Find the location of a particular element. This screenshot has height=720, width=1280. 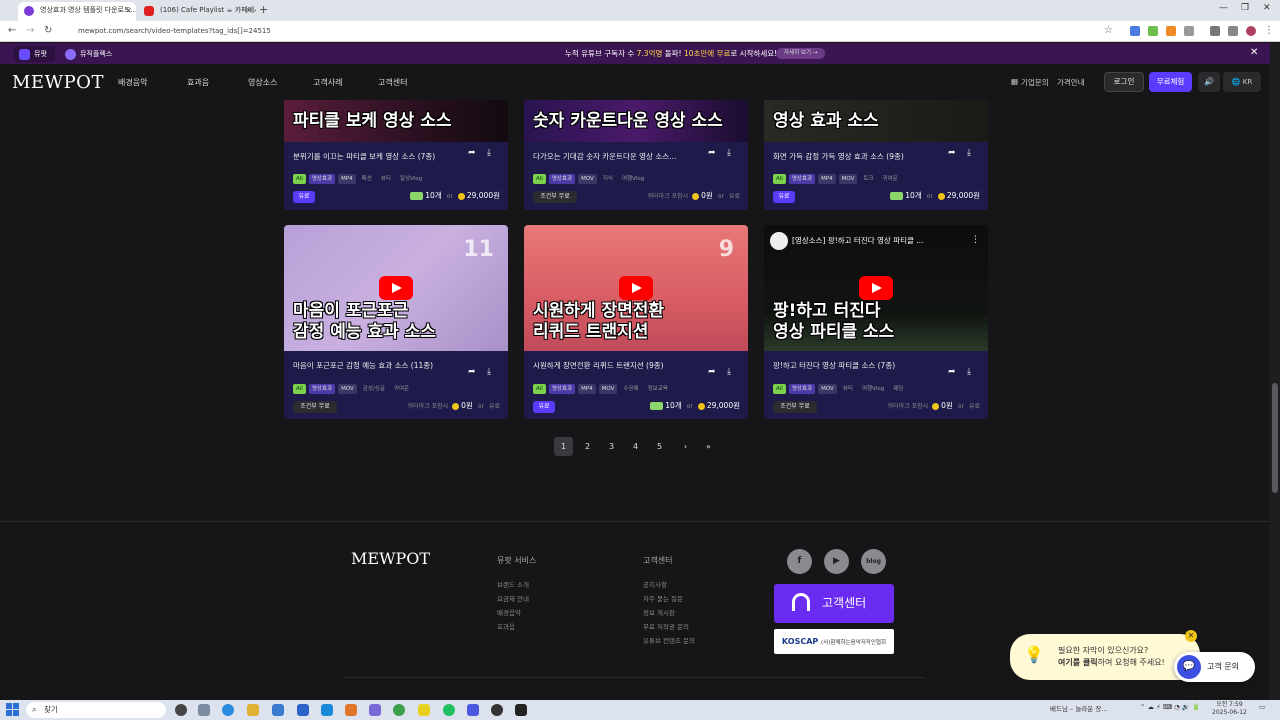

page-4-button: 4 is located at coordinates (635, 446).